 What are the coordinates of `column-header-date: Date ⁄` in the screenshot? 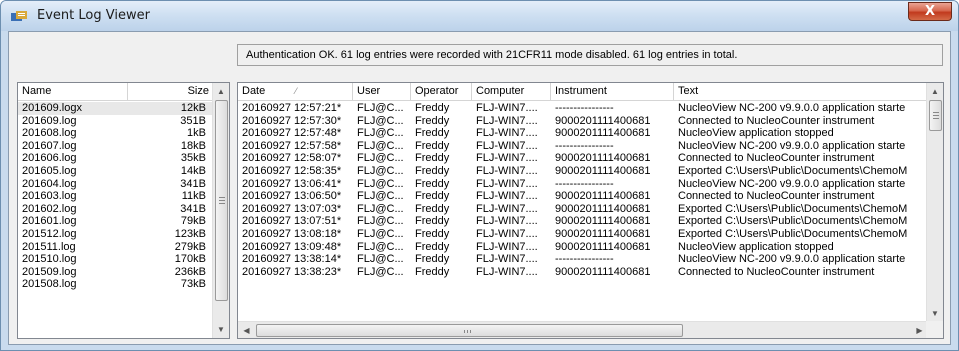 It's located at (295, 92).